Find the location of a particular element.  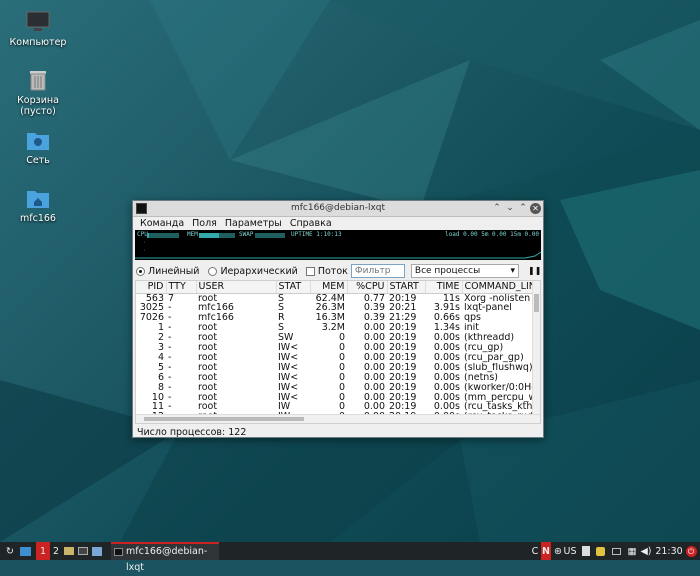

table-cell: 0.66s is located at coordinates (446, 318).